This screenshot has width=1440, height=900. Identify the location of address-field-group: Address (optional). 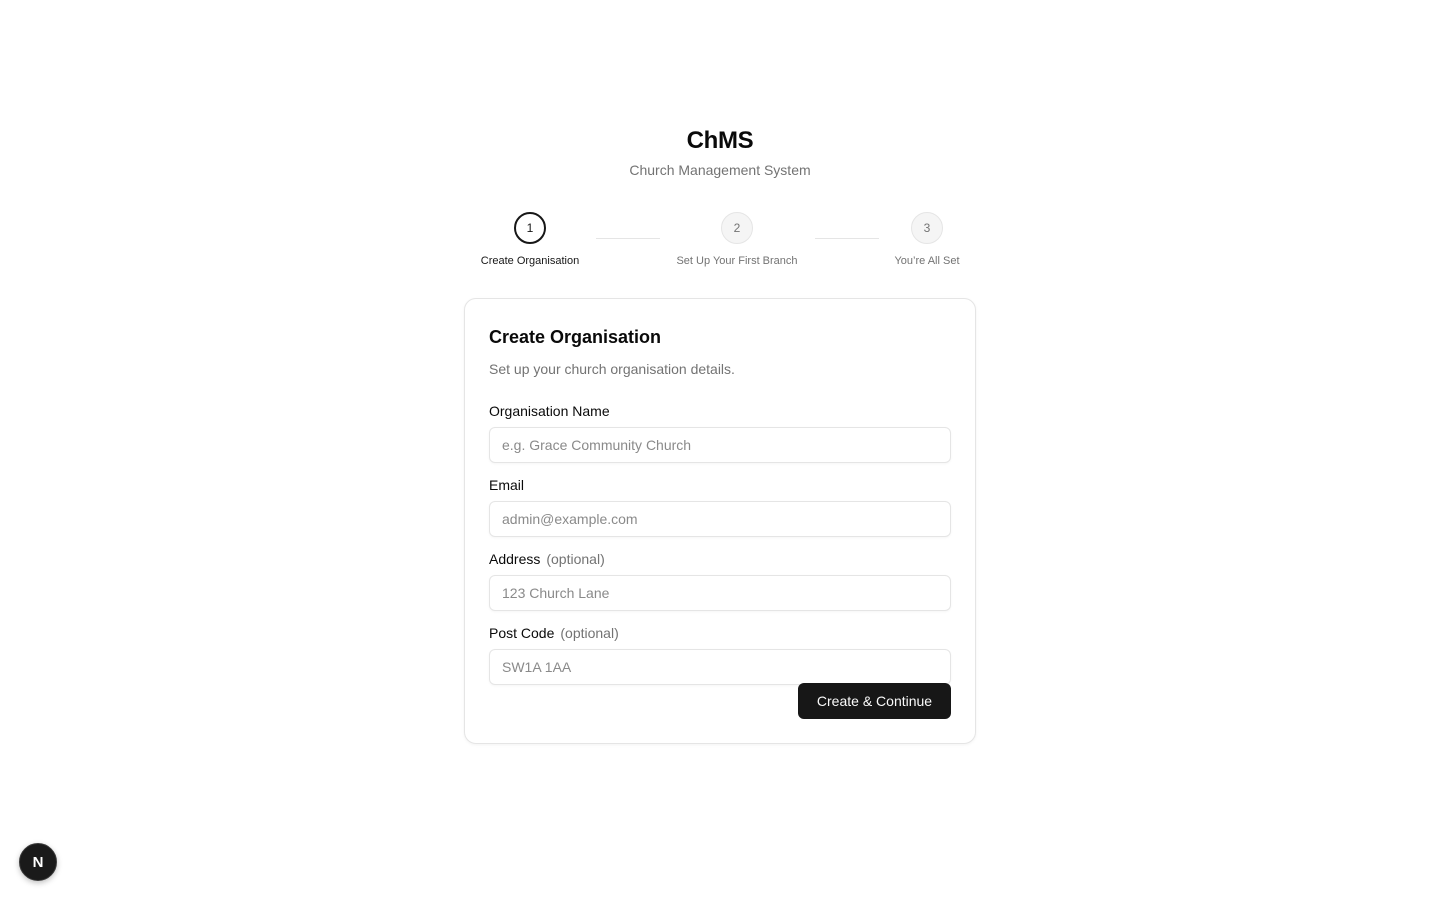
(720, 580).